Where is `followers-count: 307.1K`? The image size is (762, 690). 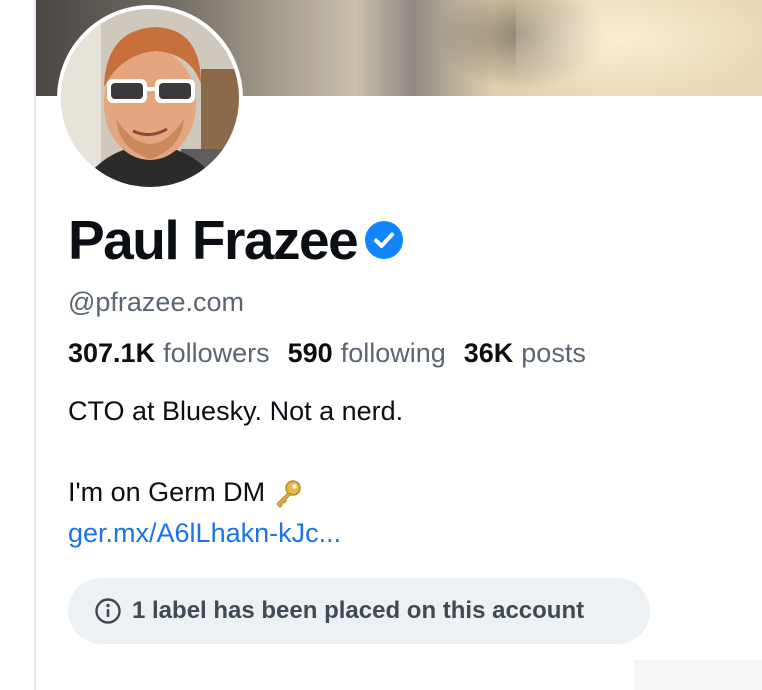
followers-count: 307.1K is located at coordinates (112, 353).